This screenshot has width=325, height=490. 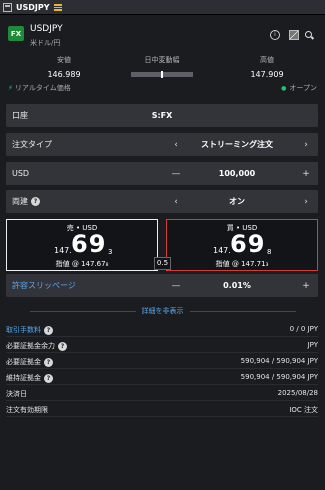 I want to click on order-type-next-chevron-icon: ›, so click(x=306, y=144).